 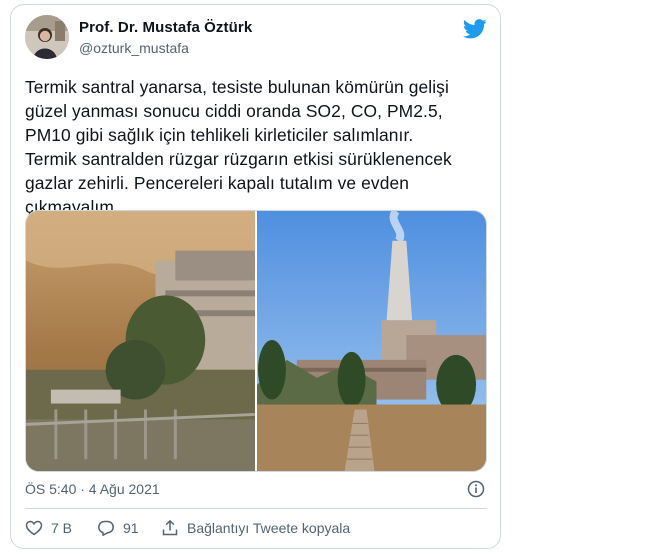 What do you see at coordinates (256, 508) in the screenshot?
I see `divider` at bounding box center [256, 508].